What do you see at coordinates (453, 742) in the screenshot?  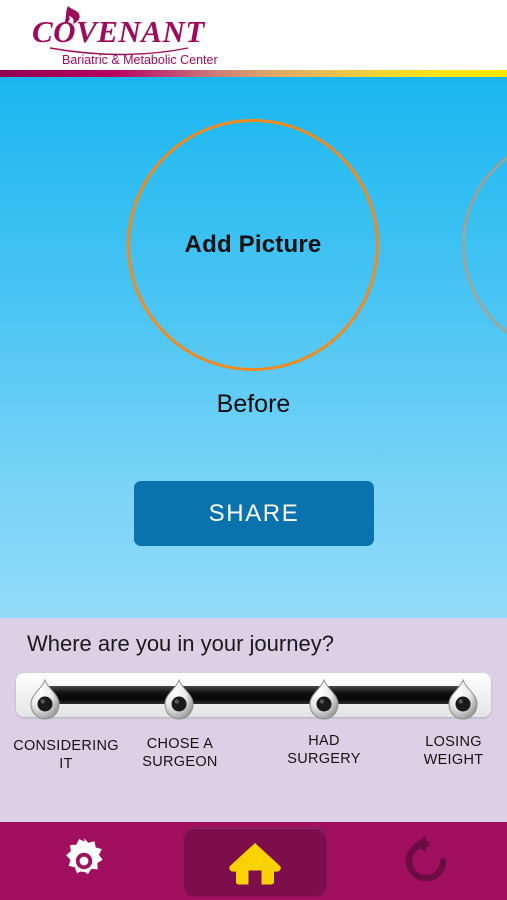 I see `journey-step-label-3-line1: LOSING` at bounding box center [453, 742].